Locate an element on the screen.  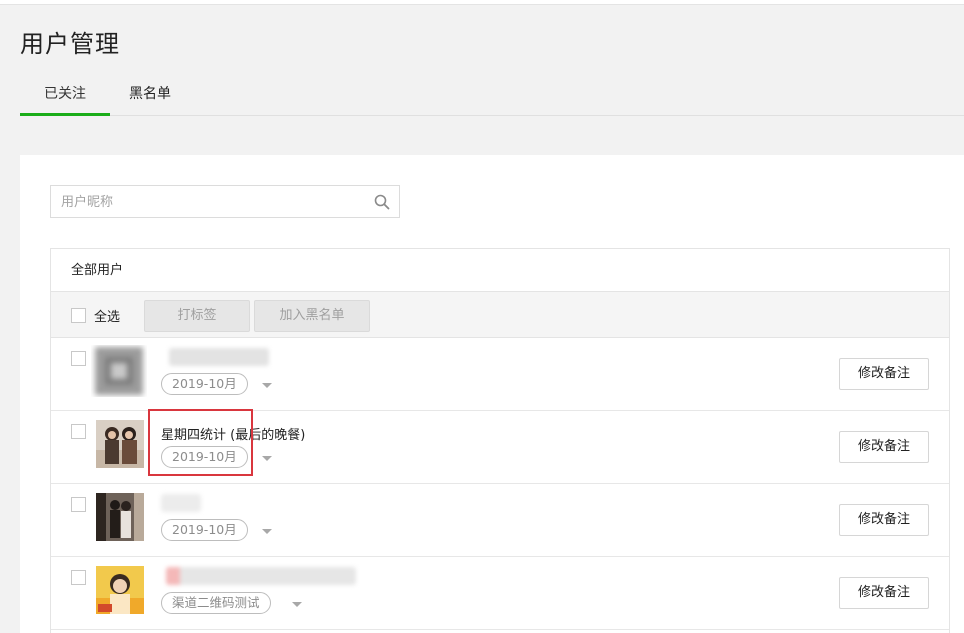
tab-blacklist: 黑名单 is located at coordinates (150, 97).